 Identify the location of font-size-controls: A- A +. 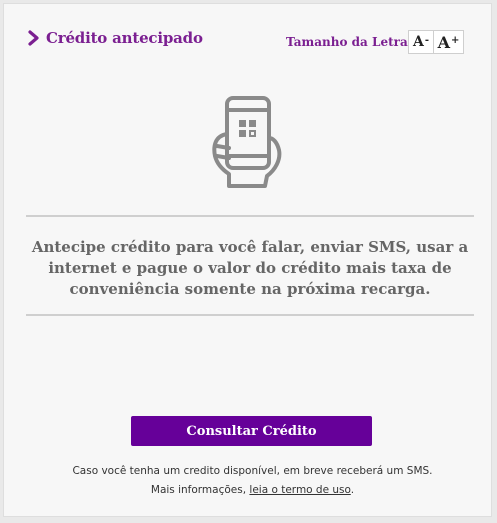
(436, 42).